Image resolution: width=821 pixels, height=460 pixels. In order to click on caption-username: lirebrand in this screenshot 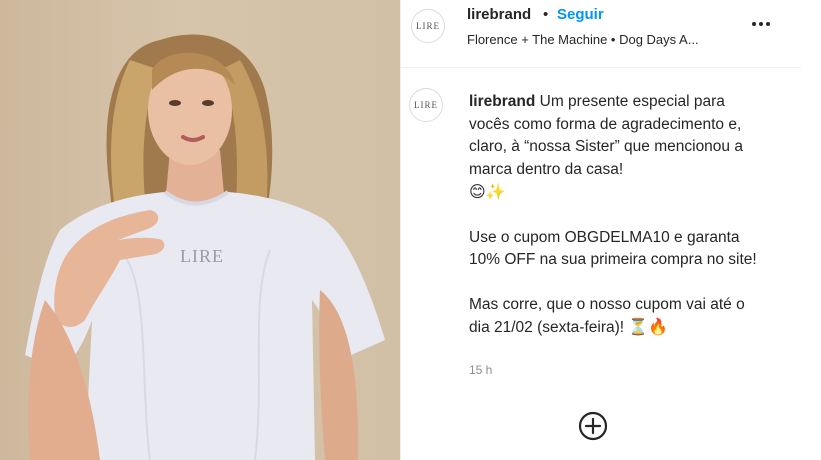, I will do `click(502, 101)`.